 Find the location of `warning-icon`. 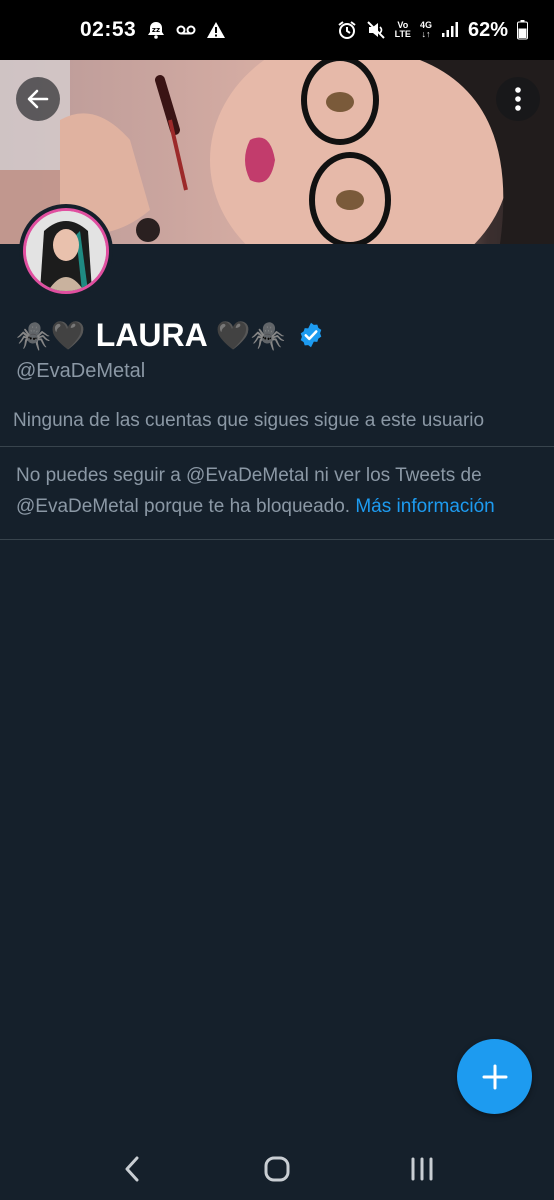

warning-icon is located at coordinates (216, 30).